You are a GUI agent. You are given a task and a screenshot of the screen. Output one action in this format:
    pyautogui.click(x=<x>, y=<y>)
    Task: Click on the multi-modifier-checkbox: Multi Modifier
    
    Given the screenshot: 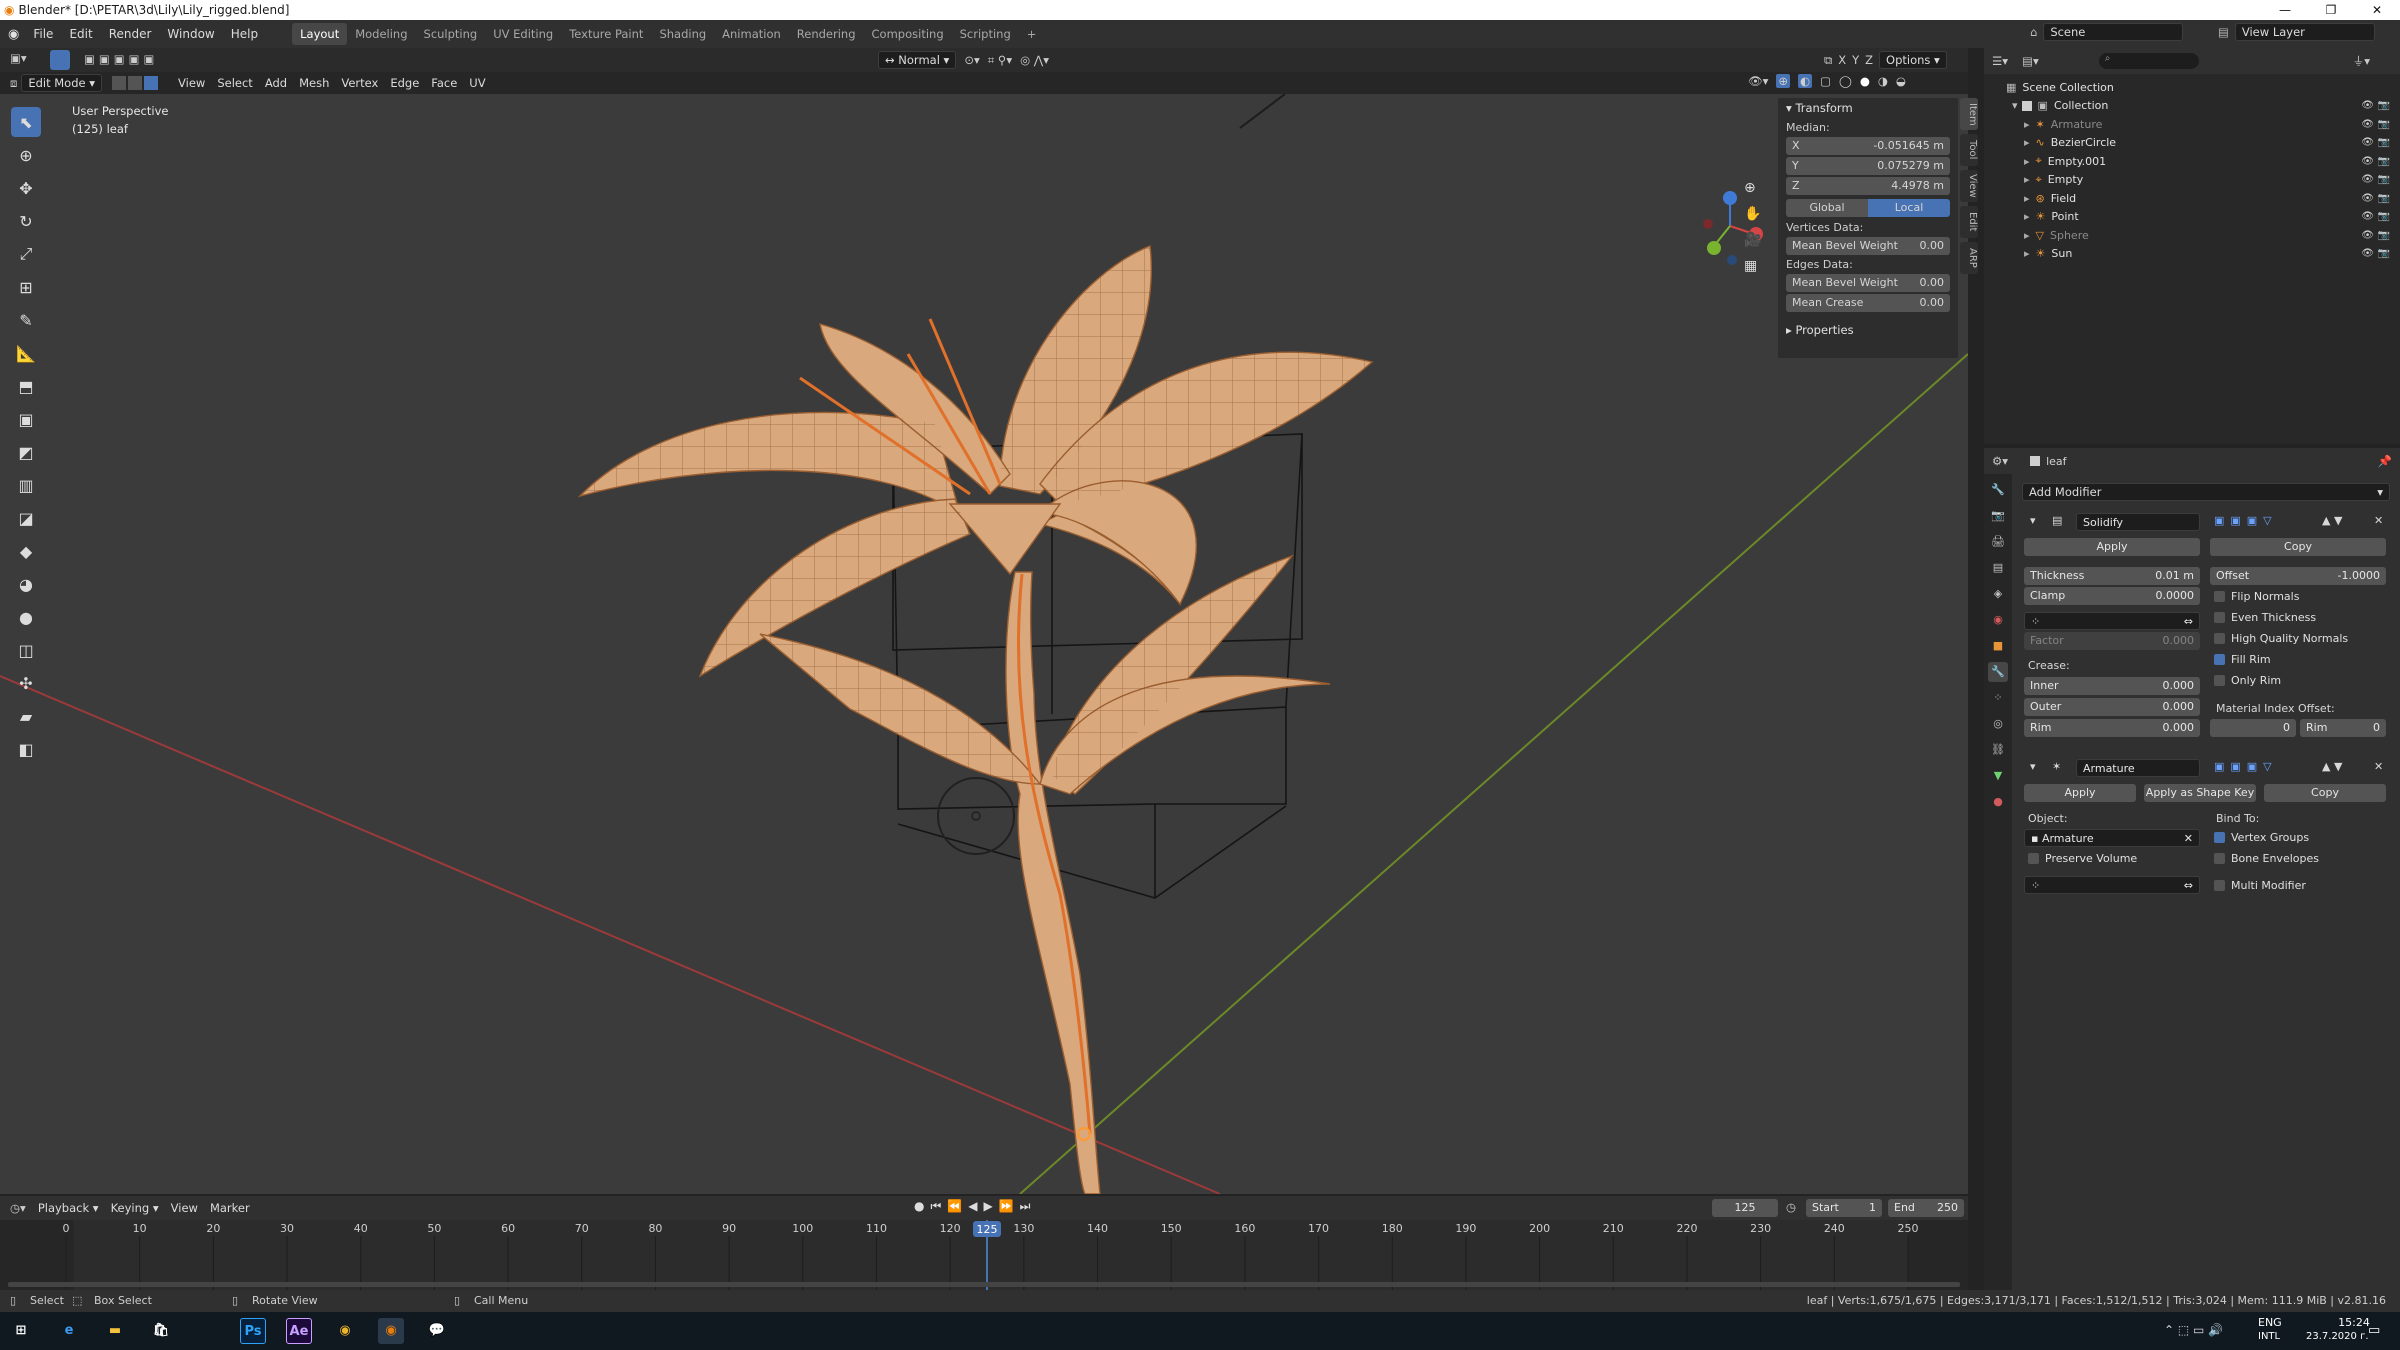 What is the action you would take?
    pyautogui.click(x=2260, y=885)
    